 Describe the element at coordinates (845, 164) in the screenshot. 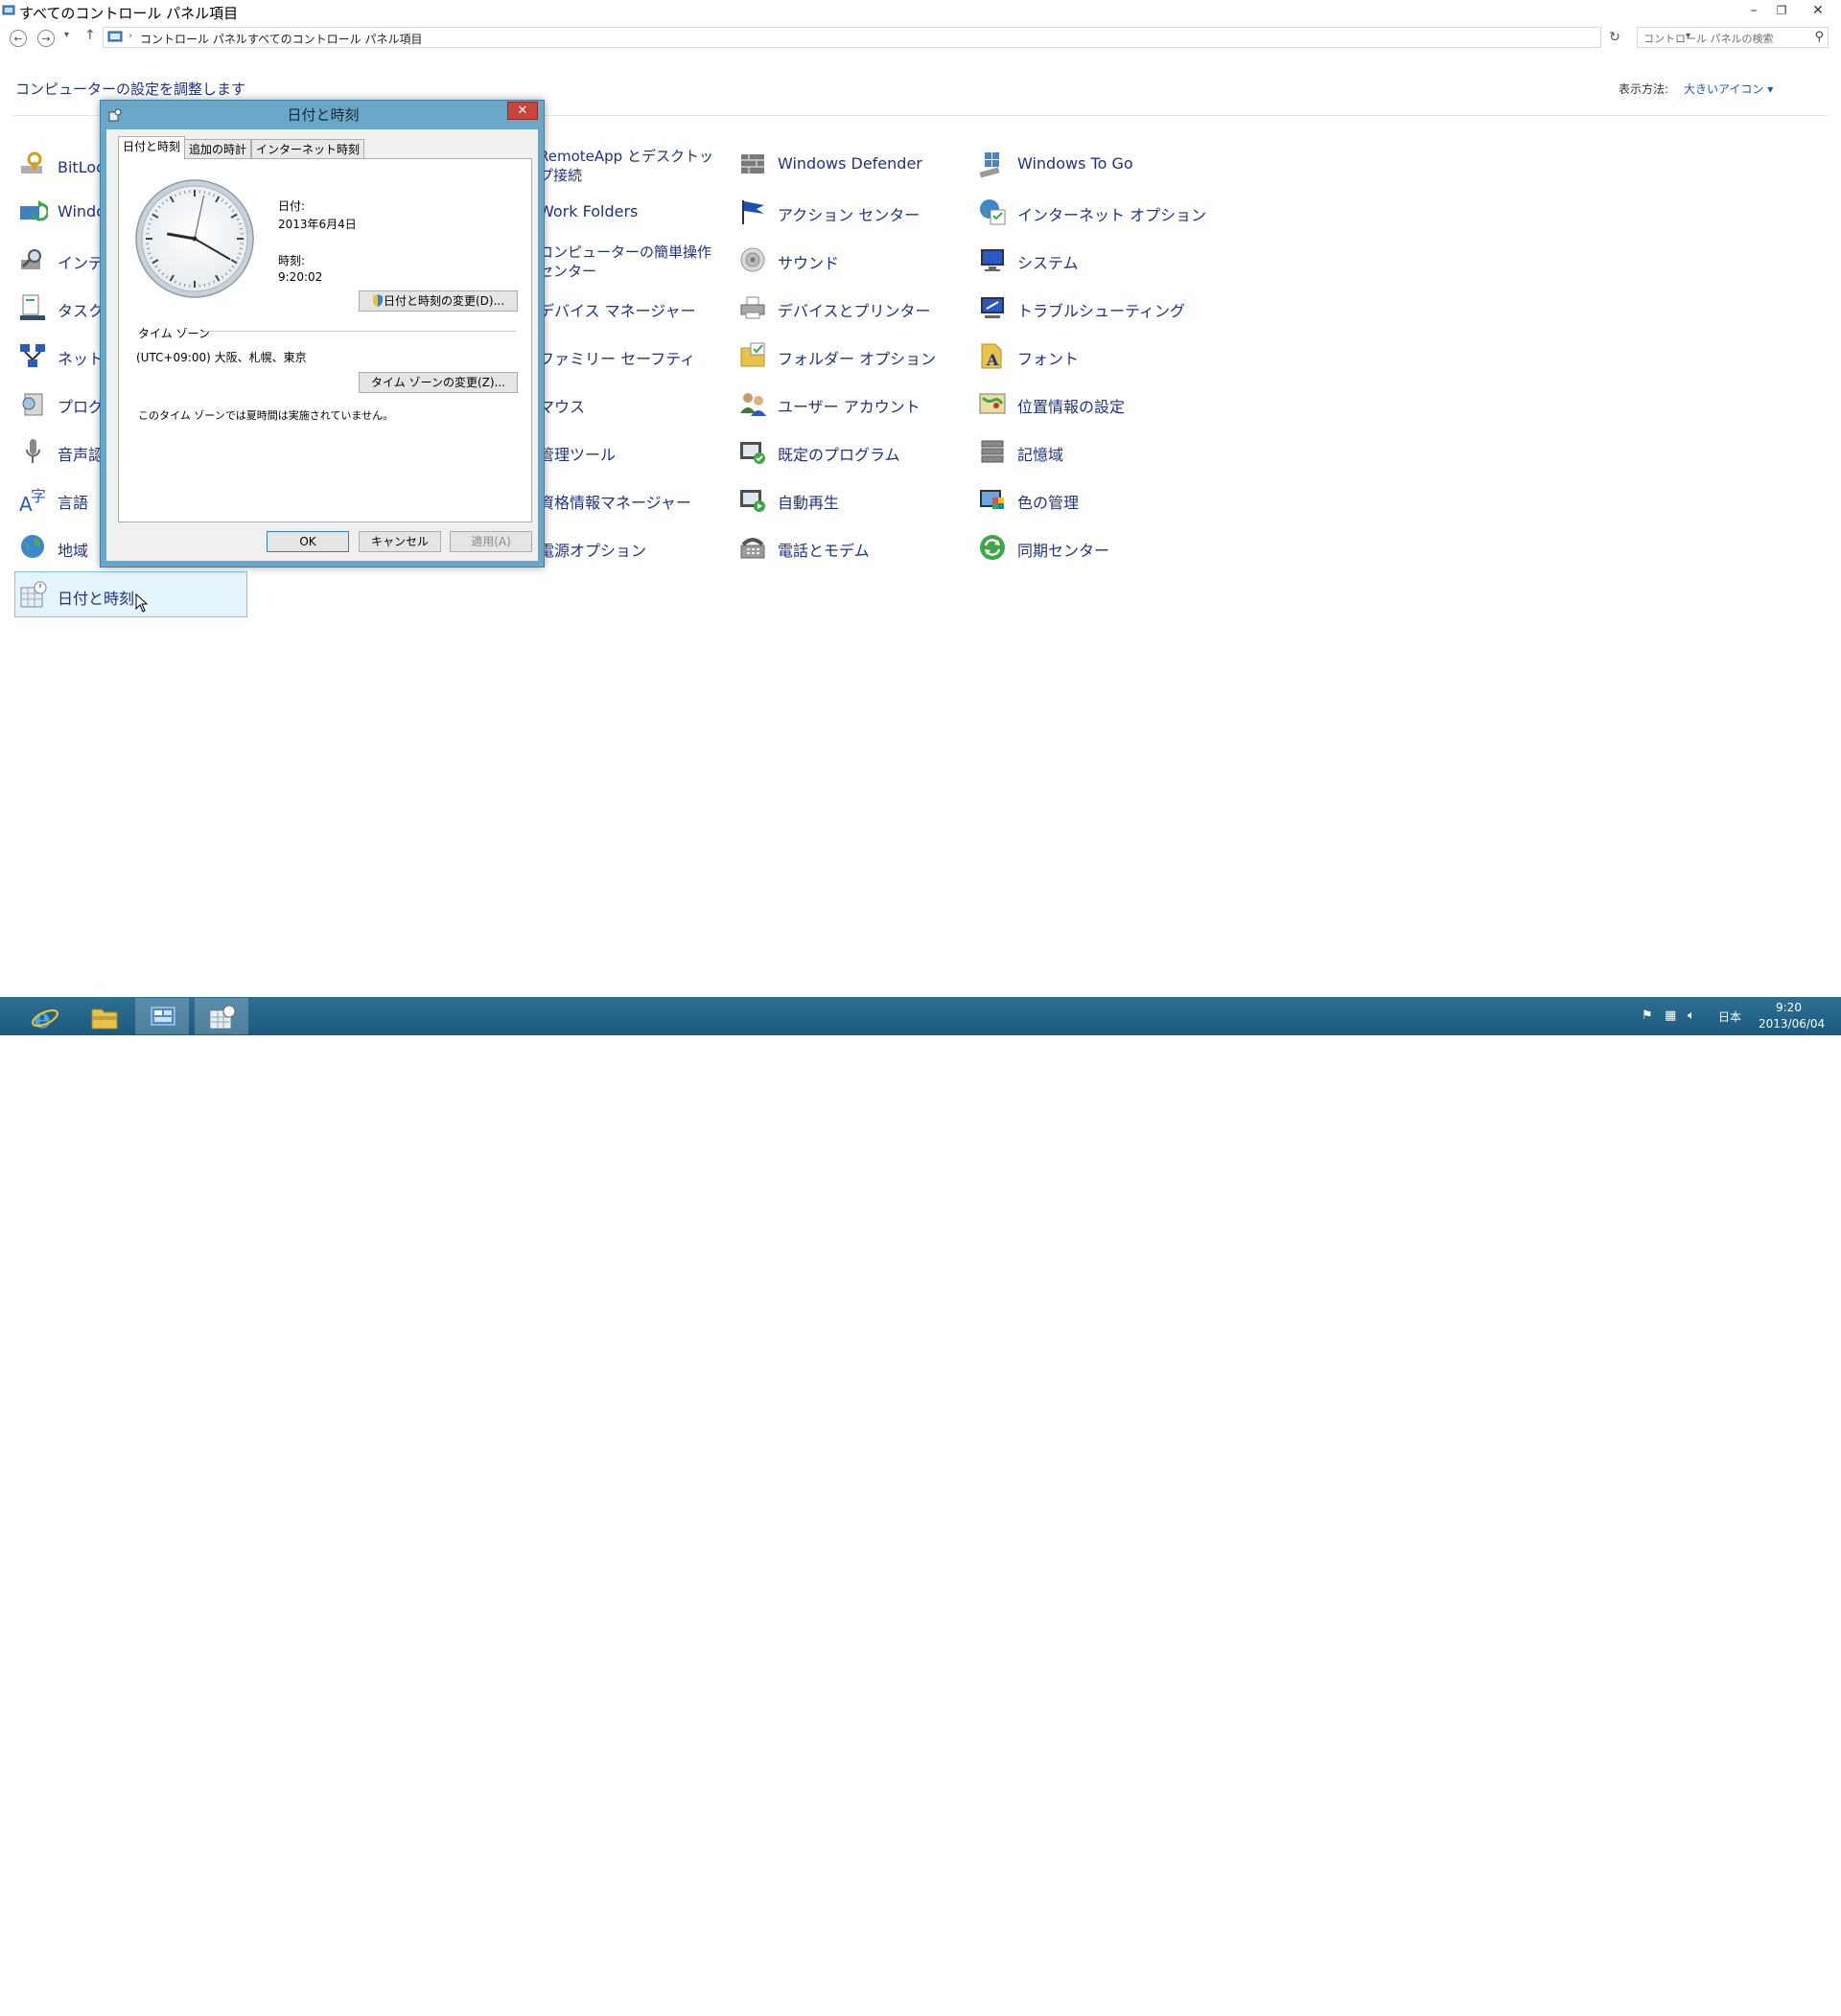

I see `cp-item-windows-defender: Windows Defender` at that location.